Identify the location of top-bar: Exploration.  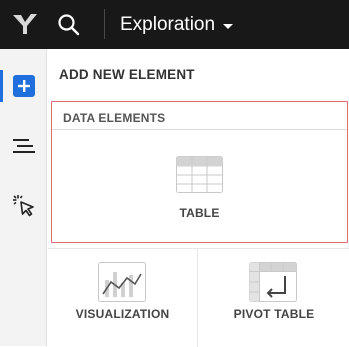
(174, 24).